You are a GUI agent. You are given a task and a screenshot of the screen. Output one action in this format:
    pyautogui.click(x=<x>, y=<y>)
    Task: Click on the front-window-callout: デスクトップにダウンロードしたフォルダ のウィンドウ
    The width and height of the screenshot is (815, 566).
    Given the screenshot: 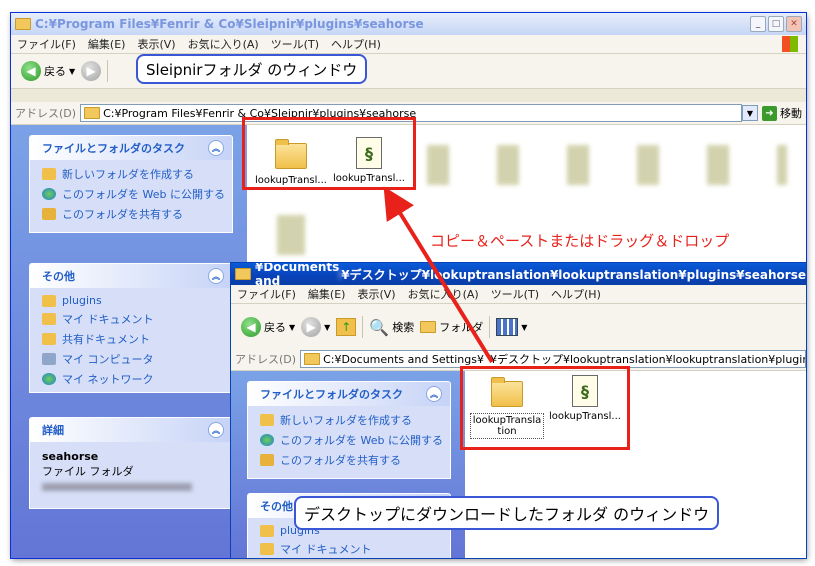 What is the action you would take?
    pyautogui.click(x=507, y=513)
    